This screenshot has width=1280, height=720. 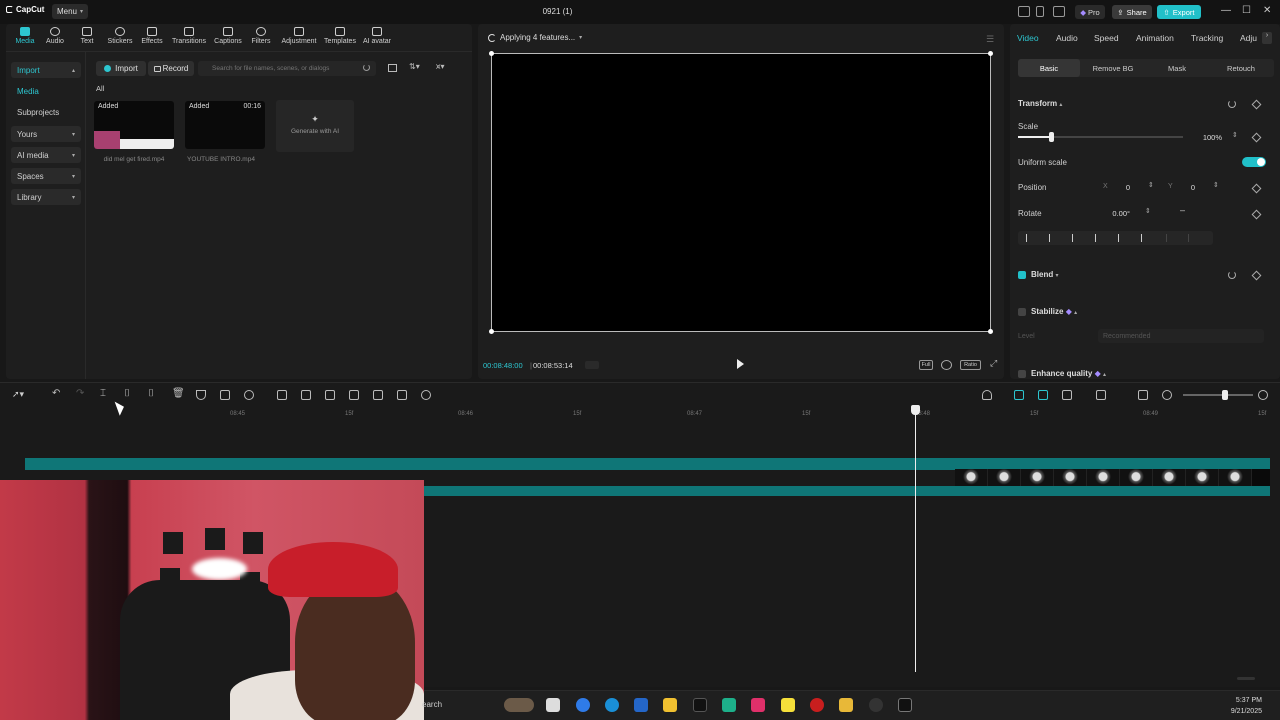 What do you see at coordinates (225, 125) in the screenshot?
I see `media-item: Added 00:16` at bounding box center [225, 125].